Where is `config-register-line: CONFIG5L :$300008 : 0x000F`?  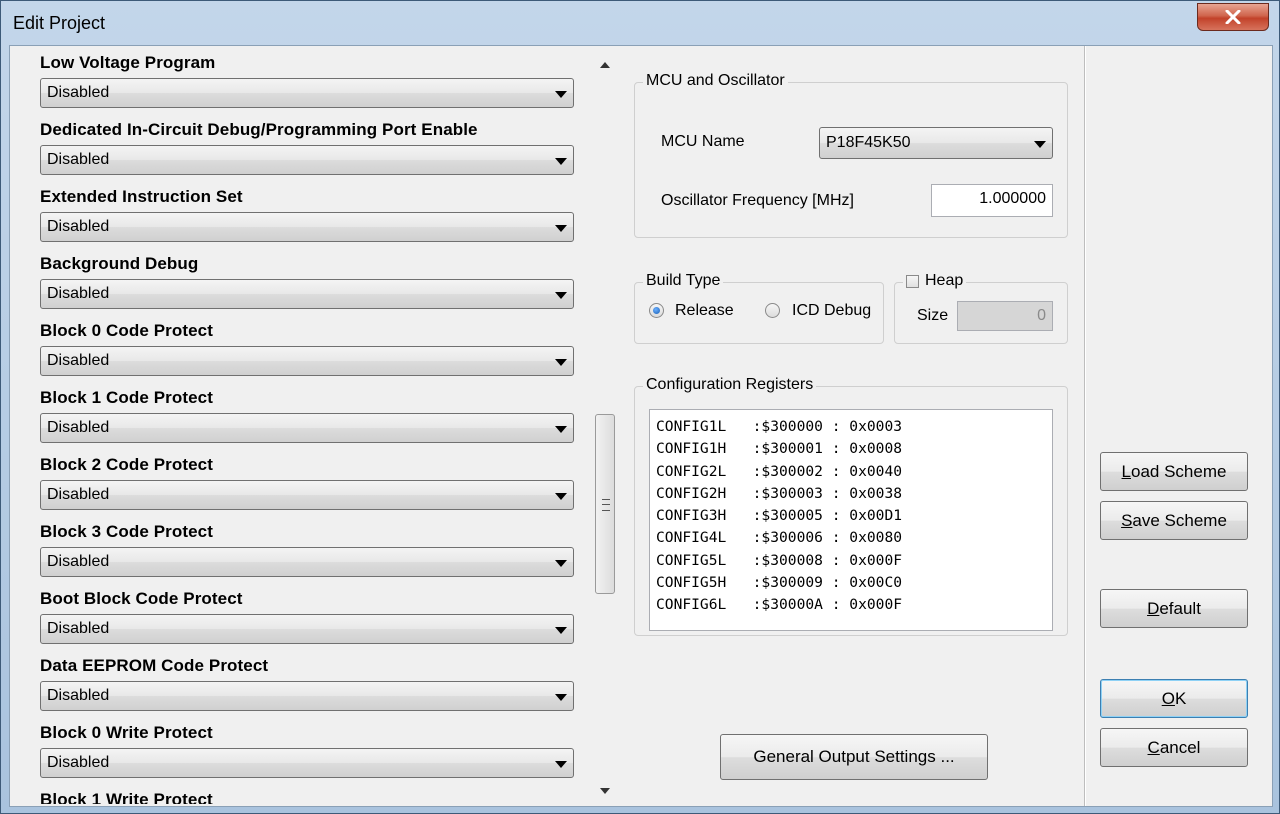 config-register-line: CONFIG5L :$300008 : 0x000F is located at coordinates (779, 560).